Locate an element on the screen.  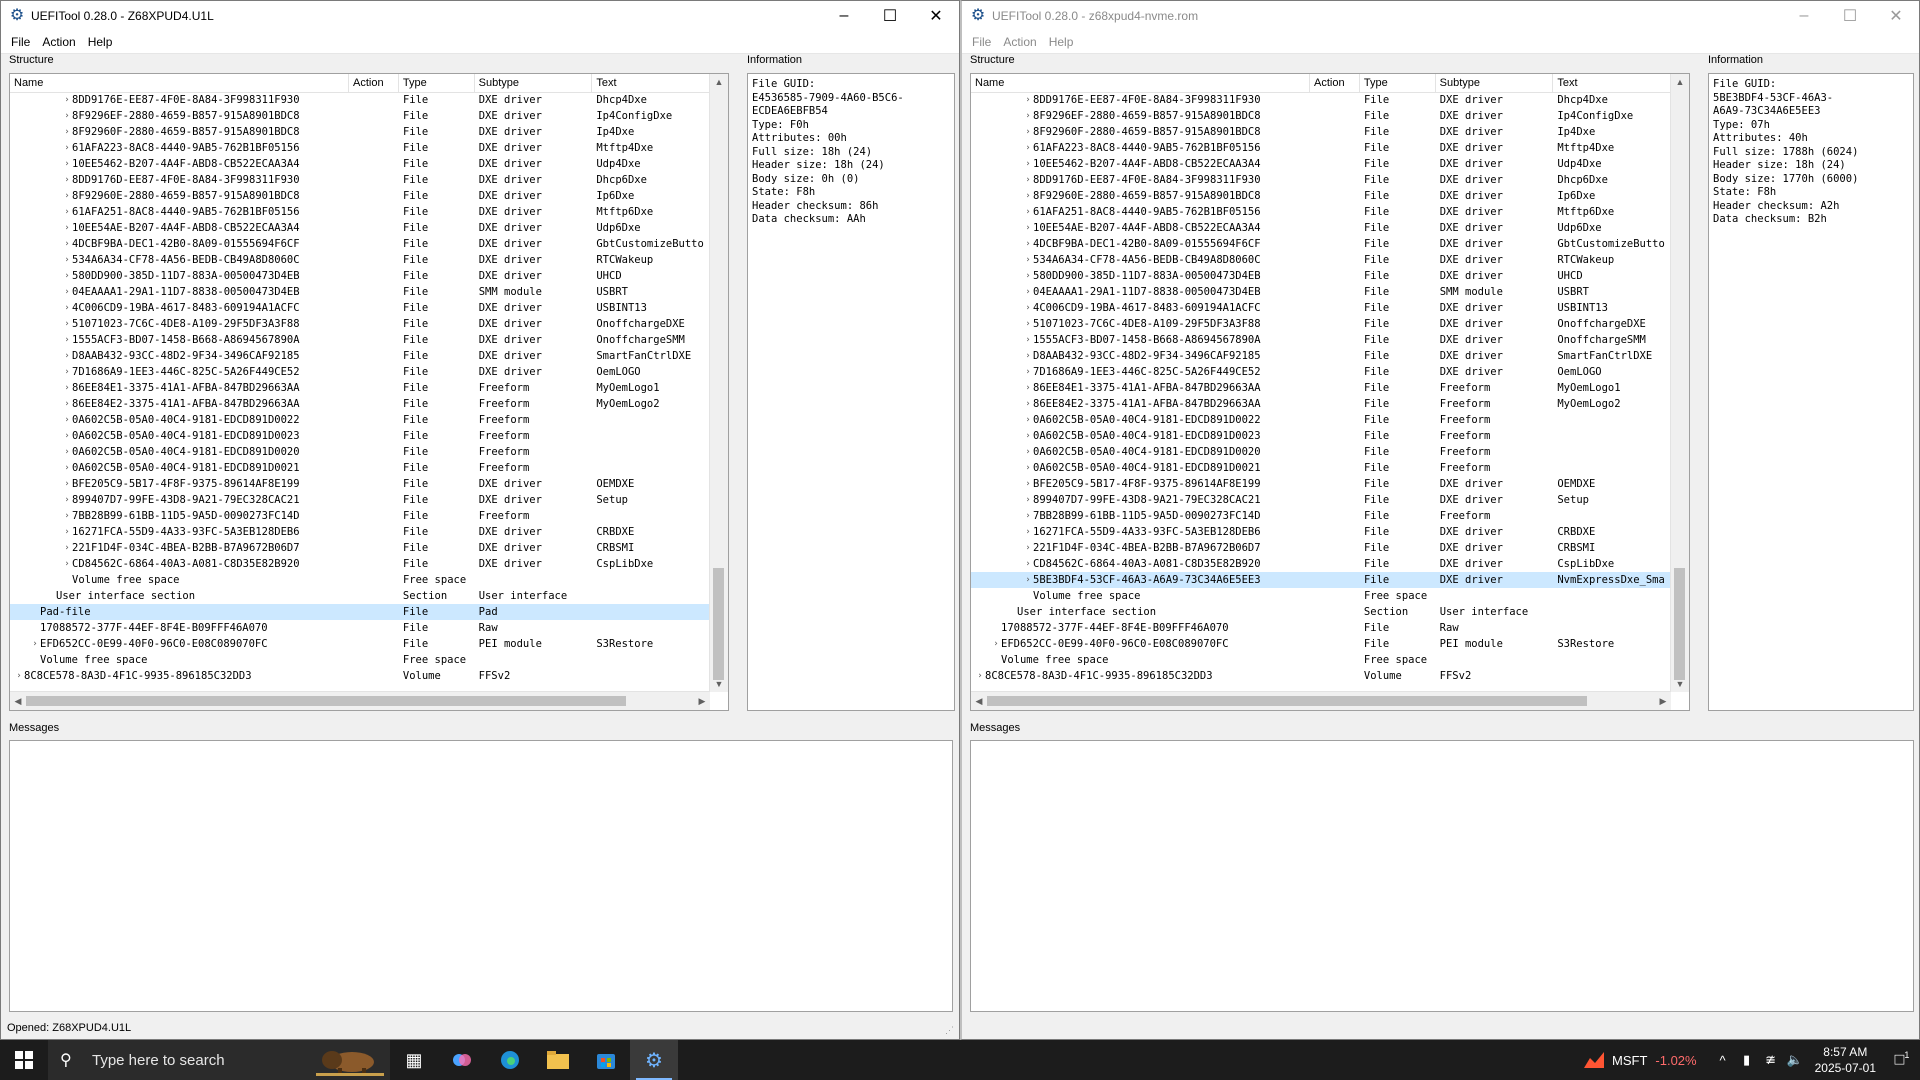
menu-file: File is located at coordinates (981, 42).